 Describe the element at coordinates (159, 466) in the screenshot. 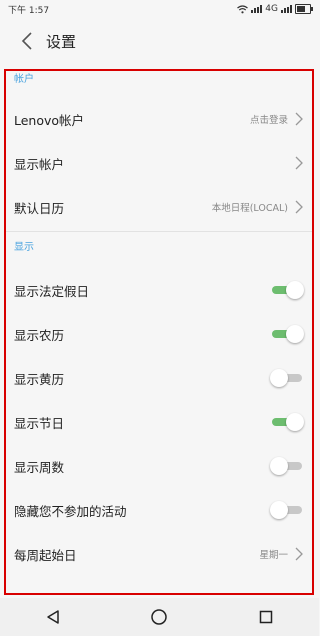

I see `row-week-number: 显示周数` at that location.